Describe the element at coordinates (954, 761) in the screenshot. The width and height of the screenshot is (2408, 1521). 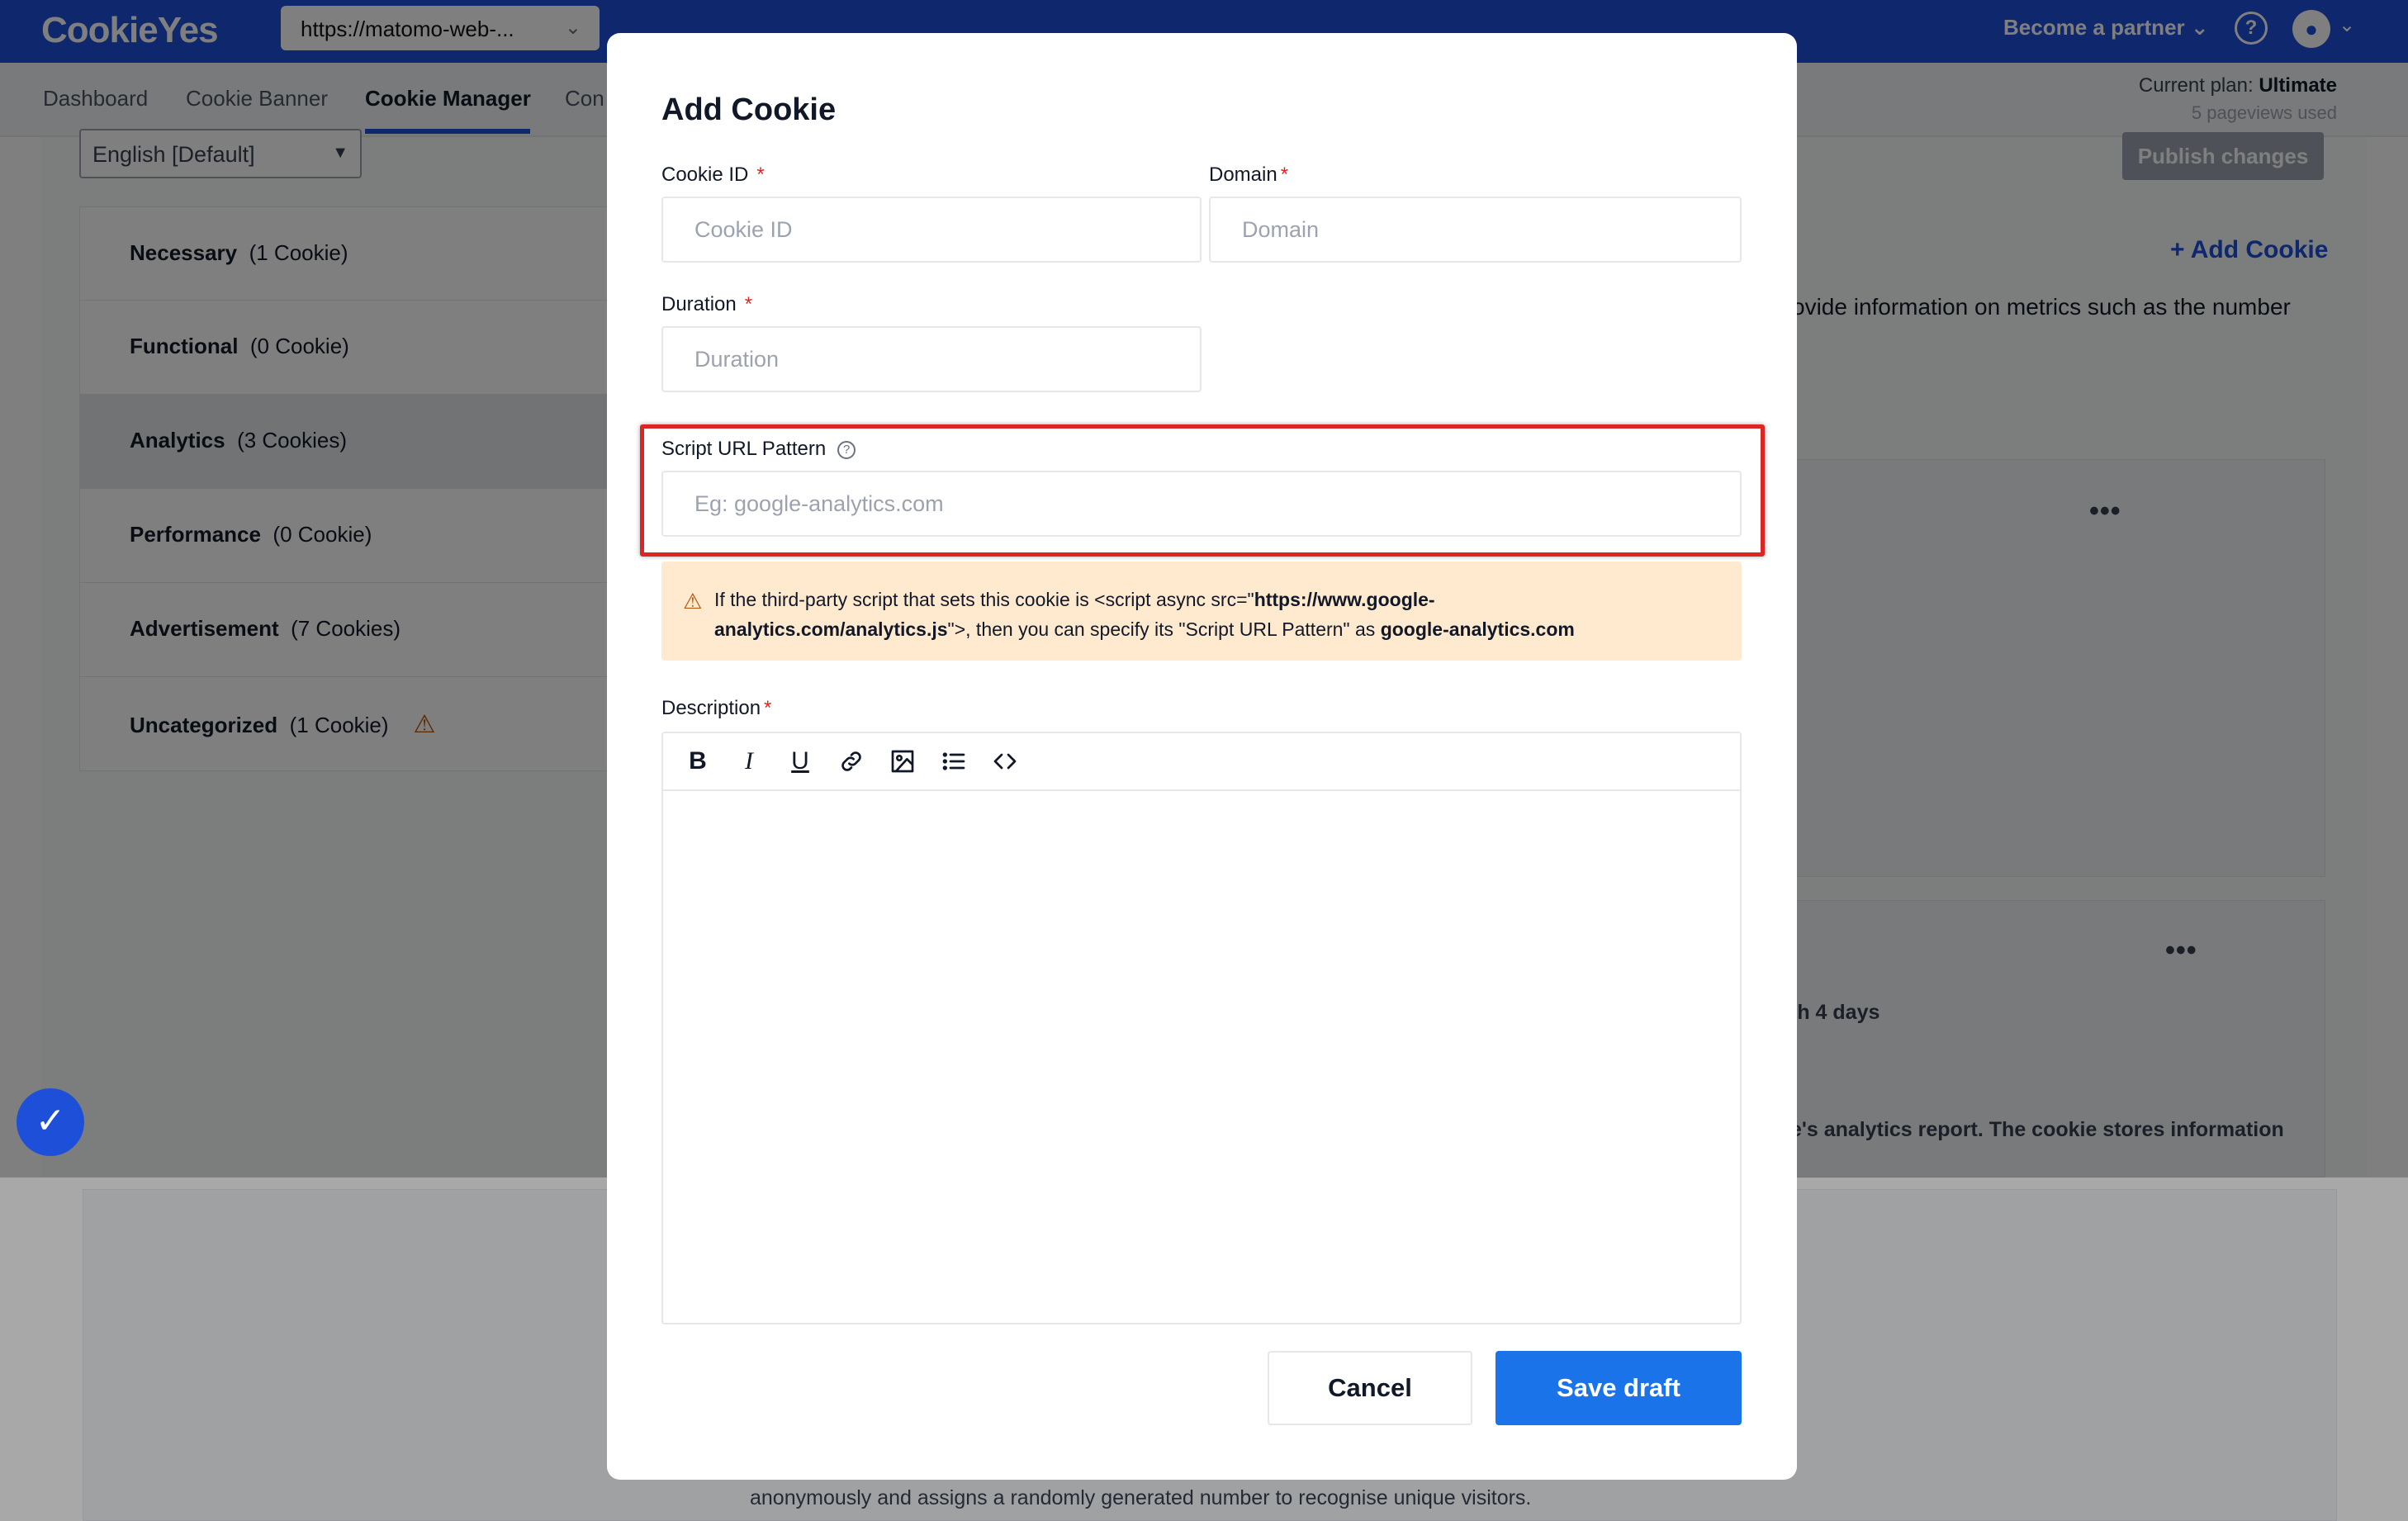
I see `bullet-list-icon` at that location.